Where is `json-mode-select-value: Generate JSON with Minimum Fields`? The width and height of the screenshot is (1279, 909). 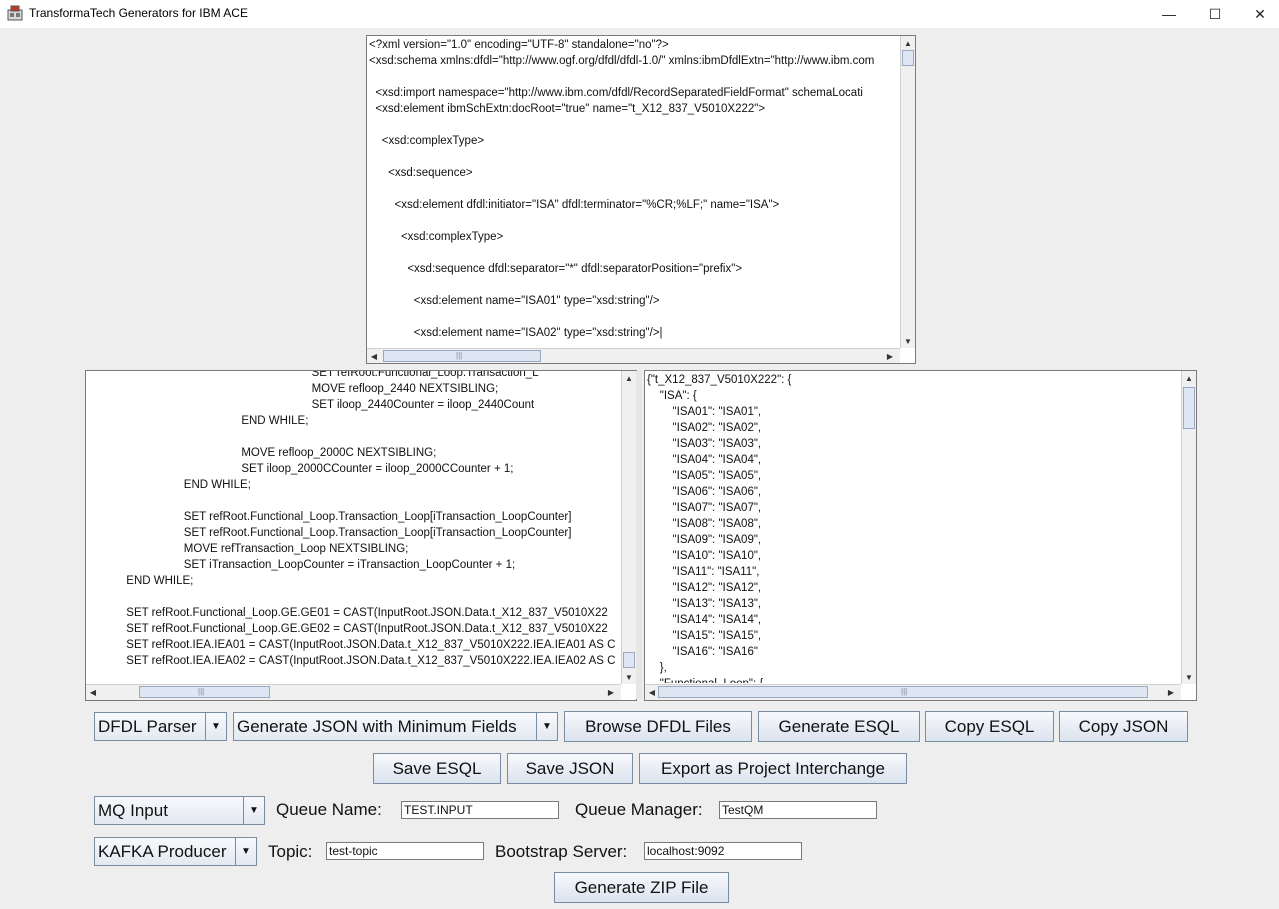 json-mode-select-value: Generate JSON with Minimum Fields is located at coordinates (377, 726).